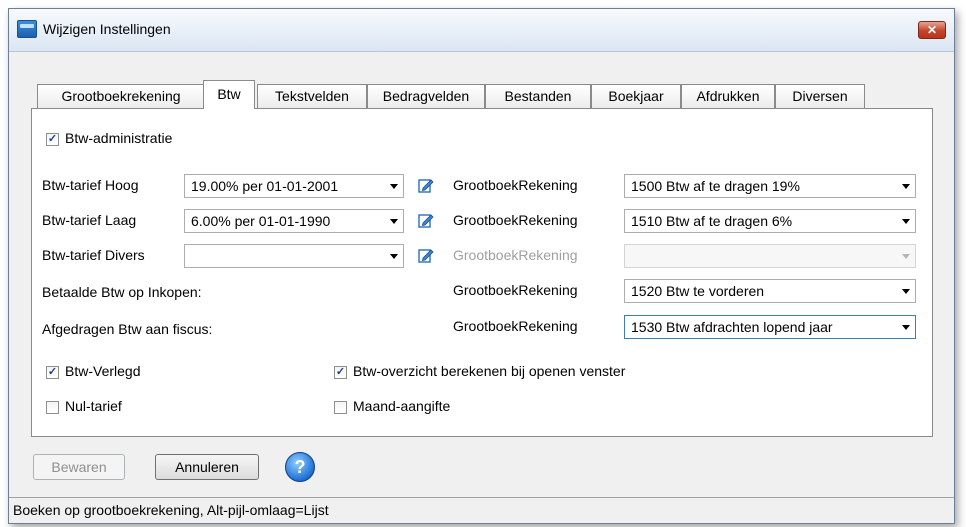 The height and width of the screenshot is (527, 966). What do you see at coordinates (52, 139) in the screenshot?
I see `btw-administratie-checkbox: ✓` at bounding box center [52, 139].